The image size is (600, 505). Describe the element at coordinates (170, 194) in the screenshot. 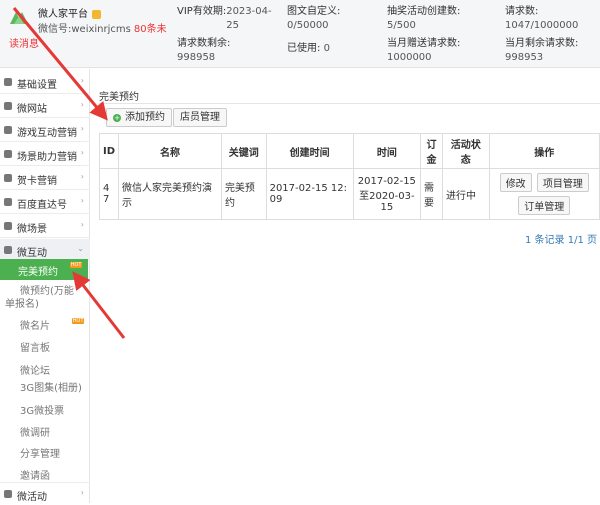

I see `cell-name: 微信人家完美预约演示` at that location.